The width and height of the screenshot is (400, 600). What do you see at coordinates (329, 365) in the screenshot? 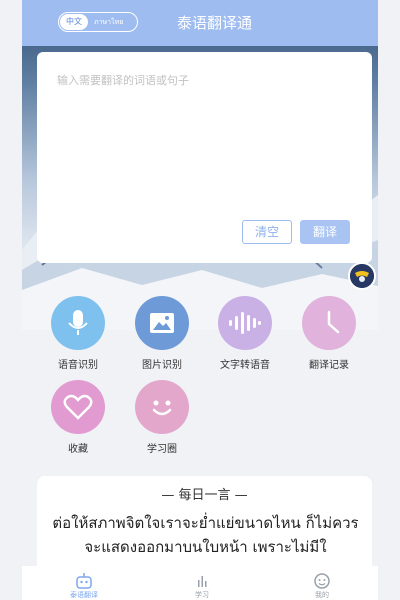
I see `feature-label: 翻译记录` at bounding box center [329, 365].